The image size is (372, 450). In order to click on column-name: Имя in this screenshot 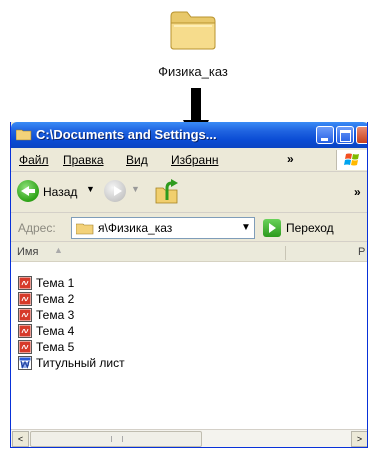, I will do `click(27, 252)`.